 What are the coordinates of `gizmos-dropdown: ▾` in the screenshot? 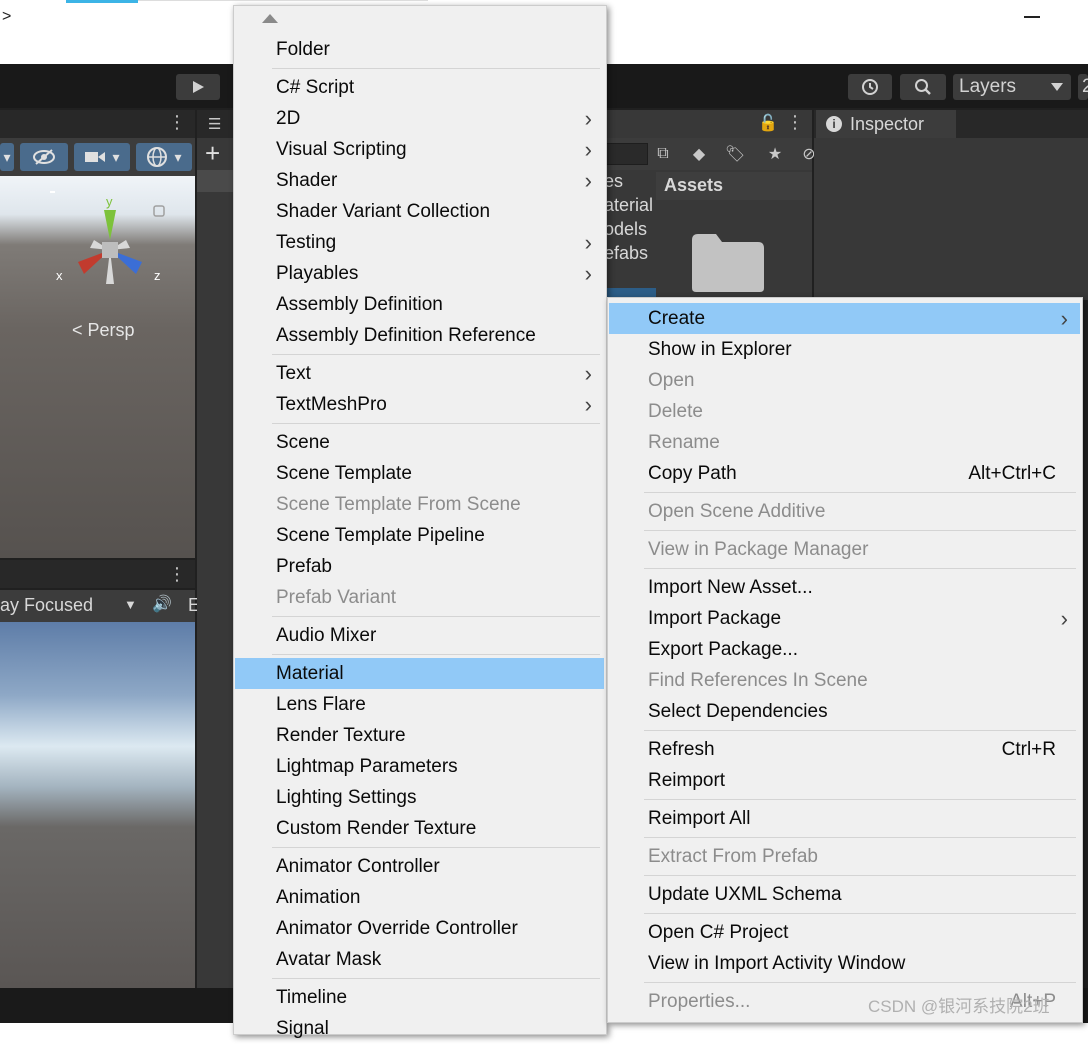 It's located at (164, 157).